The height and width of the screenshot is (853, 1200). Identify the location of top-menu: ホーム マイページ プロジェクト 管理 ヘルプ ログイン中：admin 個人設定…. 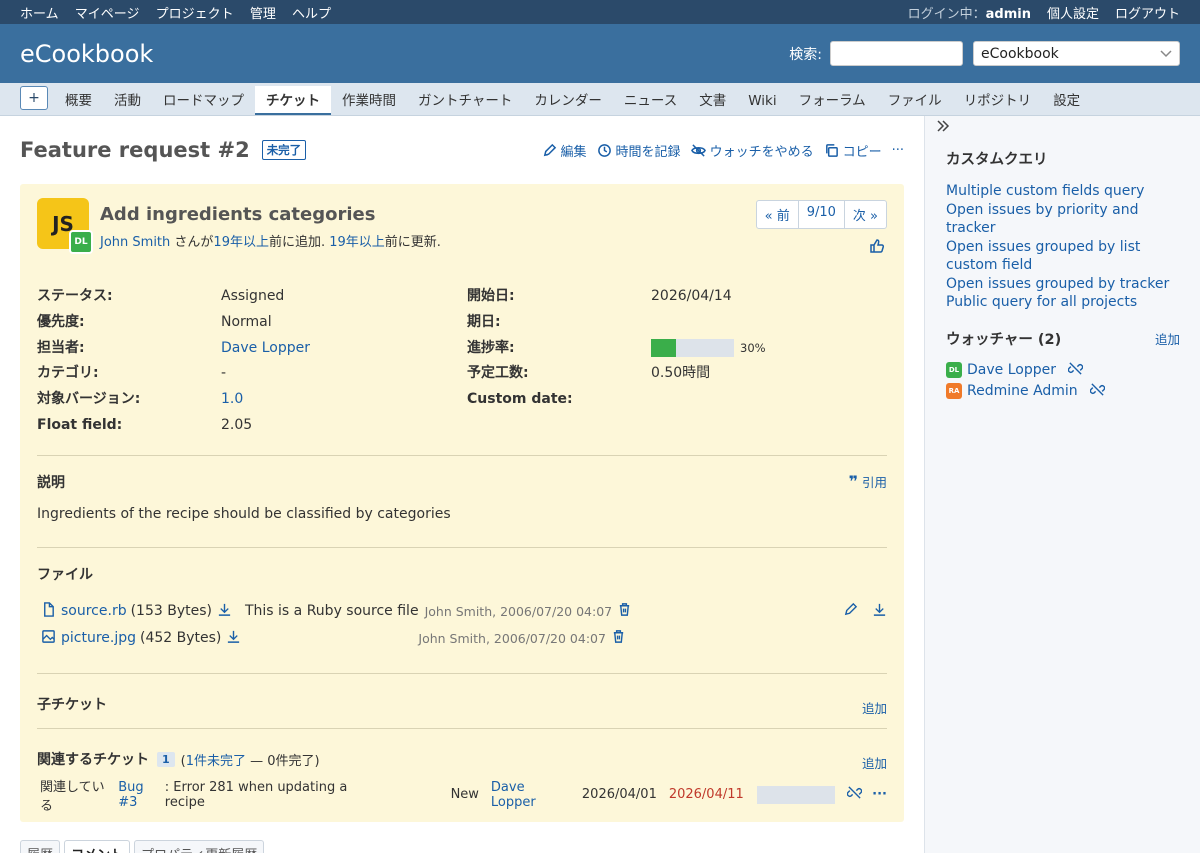
(600, 12).